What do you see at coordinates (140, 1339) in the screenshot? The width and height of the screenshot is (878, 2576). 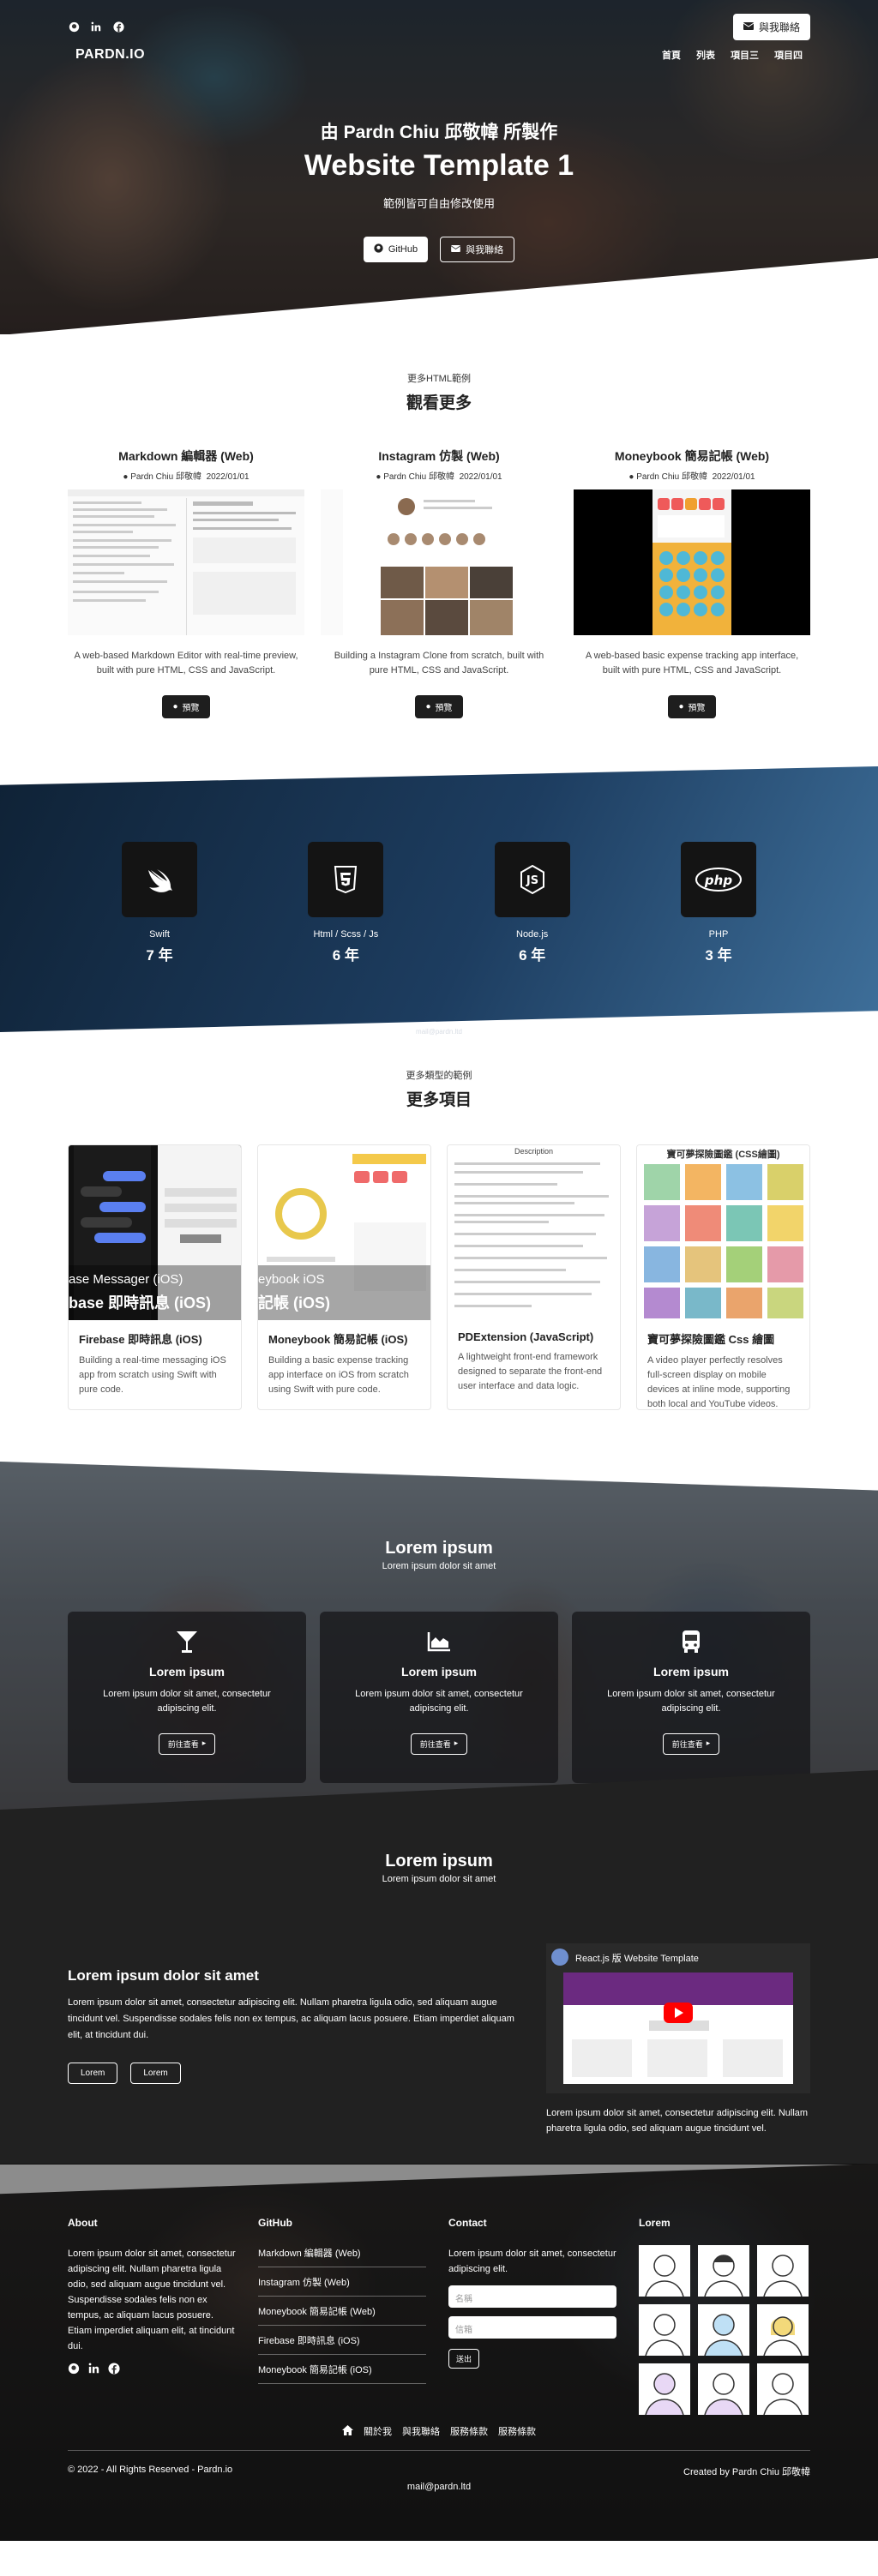 I see `card-title: Firebase 即時訊息 (iOS)` at bounding box center [140, 1339].